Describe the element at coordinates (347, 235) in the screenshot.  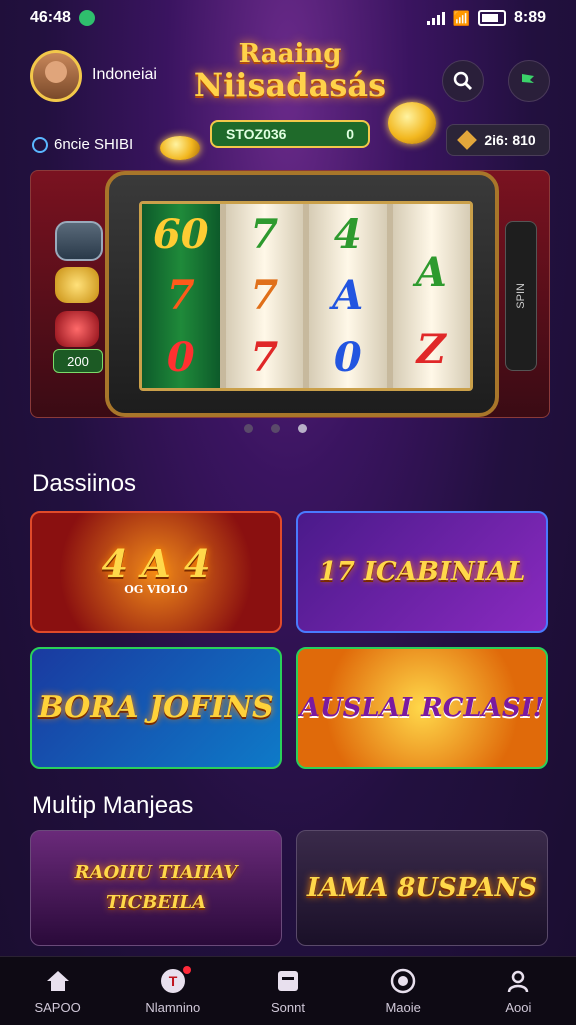
I see `reel-symbol: 4` at that location.